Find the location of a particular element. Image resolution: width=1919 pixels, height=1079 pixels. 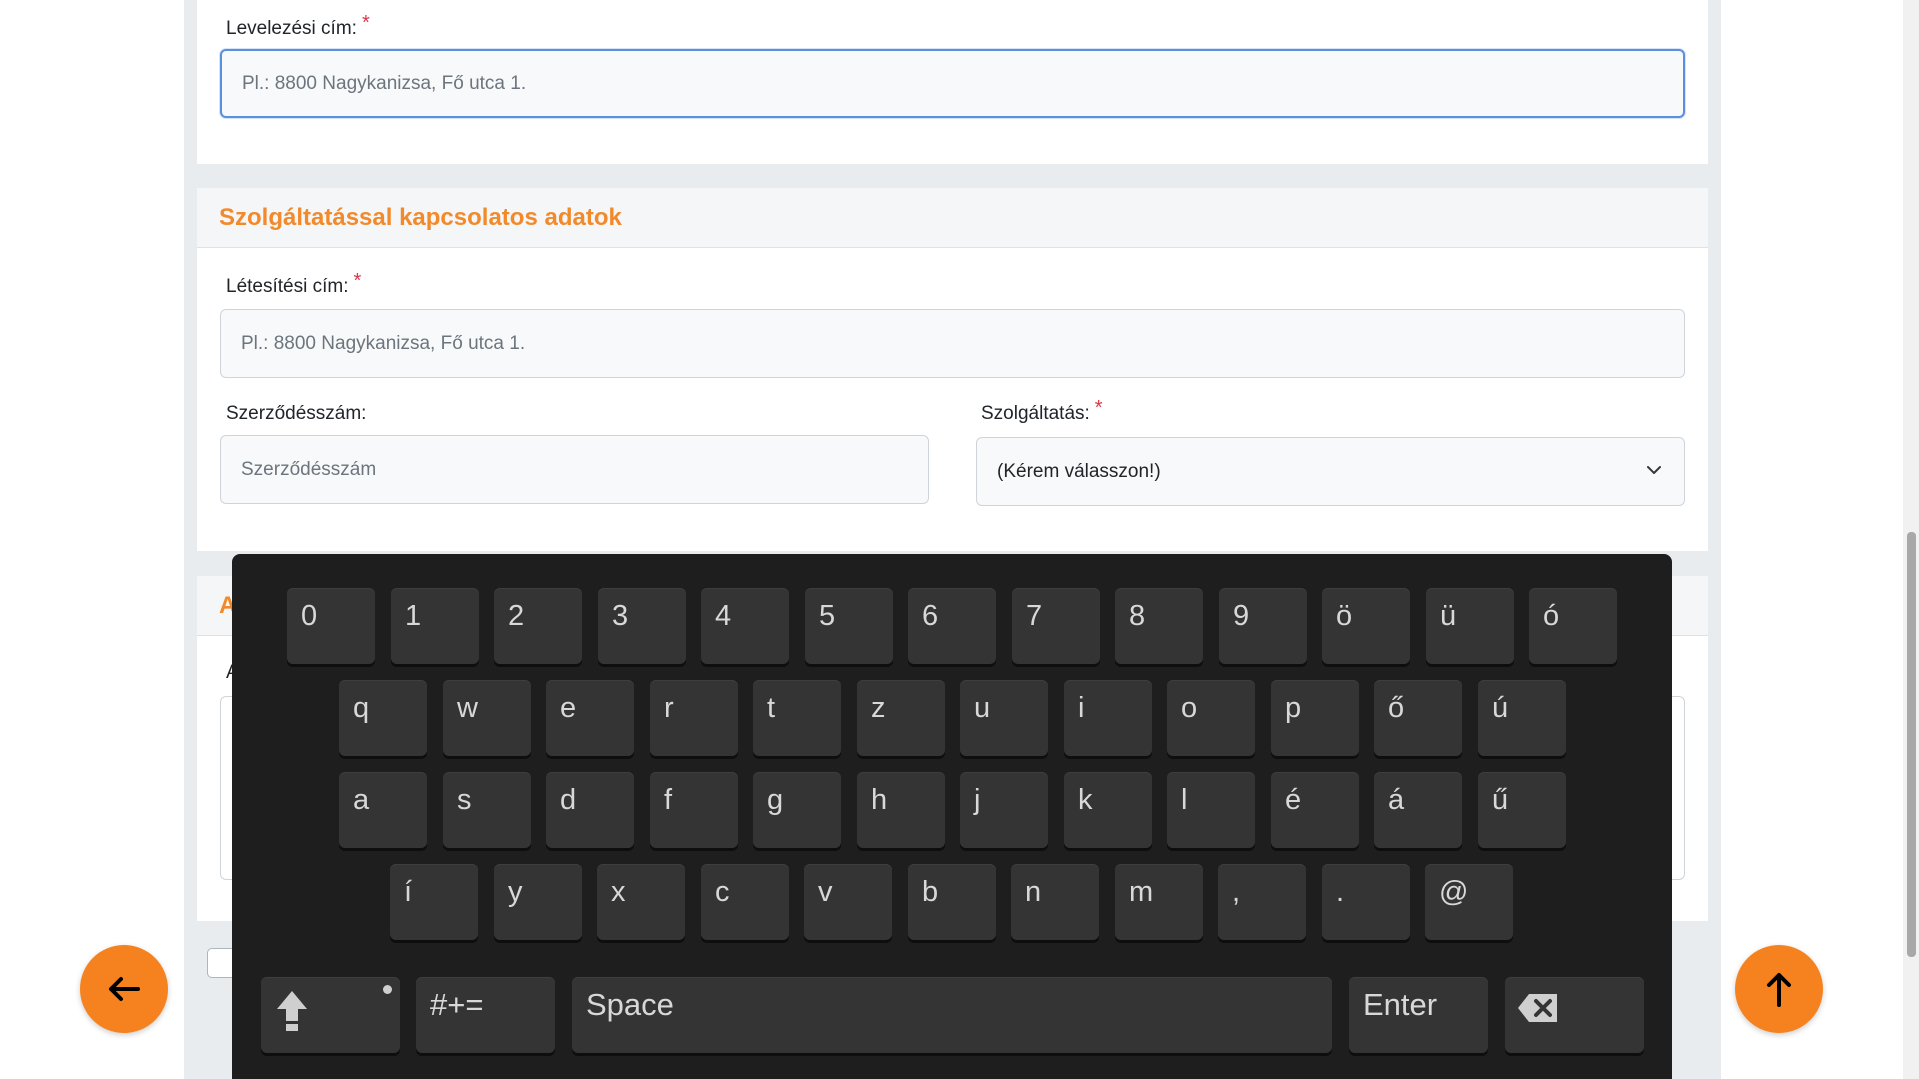

key-0-6: 6 is located at coordinates (952, 626).